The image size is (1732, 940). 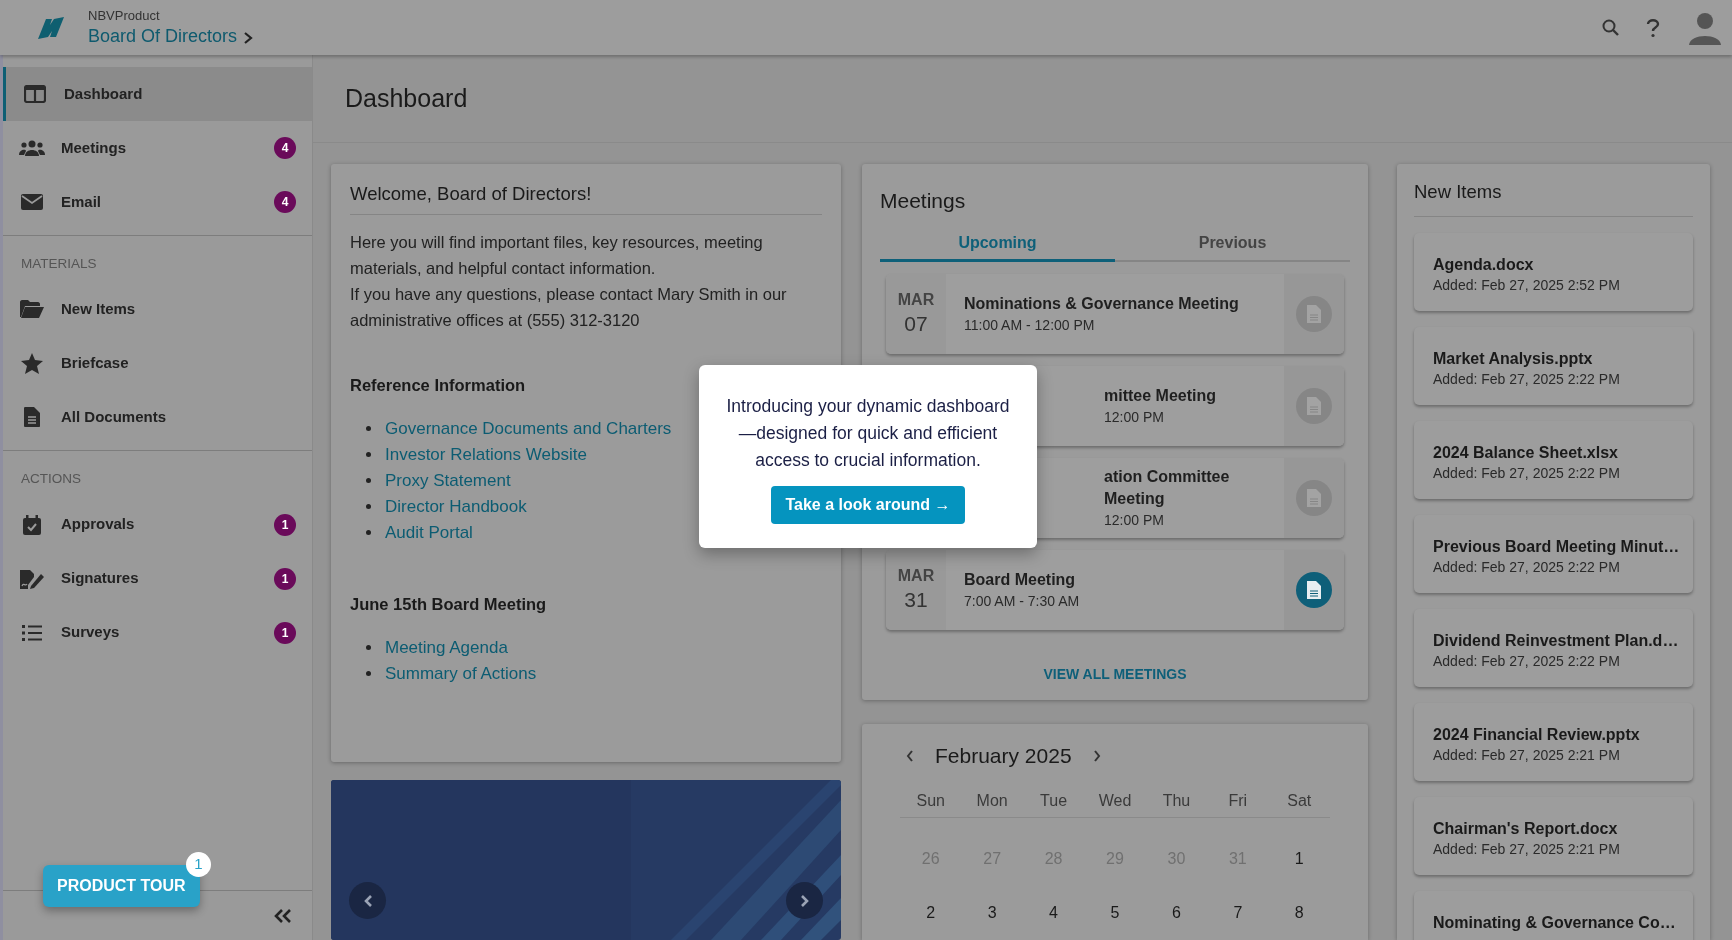 I want to click on file-card: Dividend Reinvestment Plan.d… Added: Feb 27, 2025 2:22 PM, so click(x=1553, y=647).